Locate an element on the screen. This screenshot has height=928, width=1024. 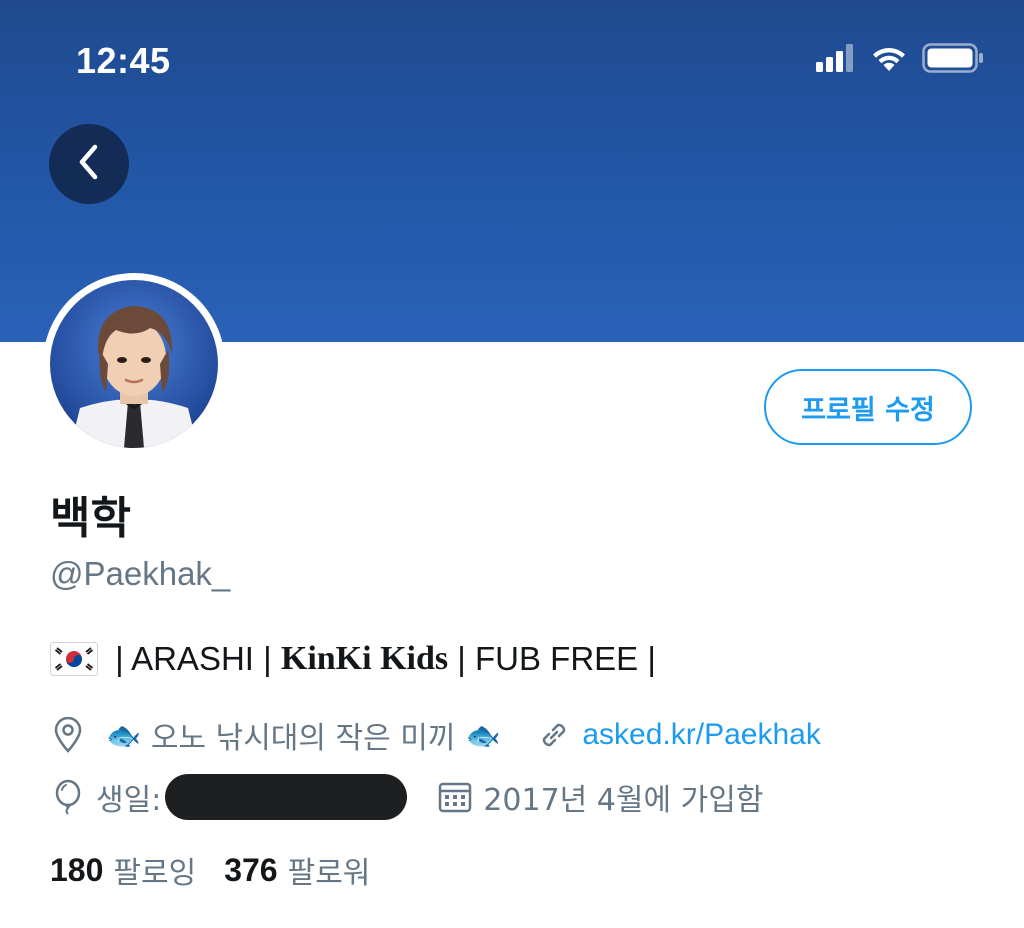
avatar-image is located at coordinates (134, 364).